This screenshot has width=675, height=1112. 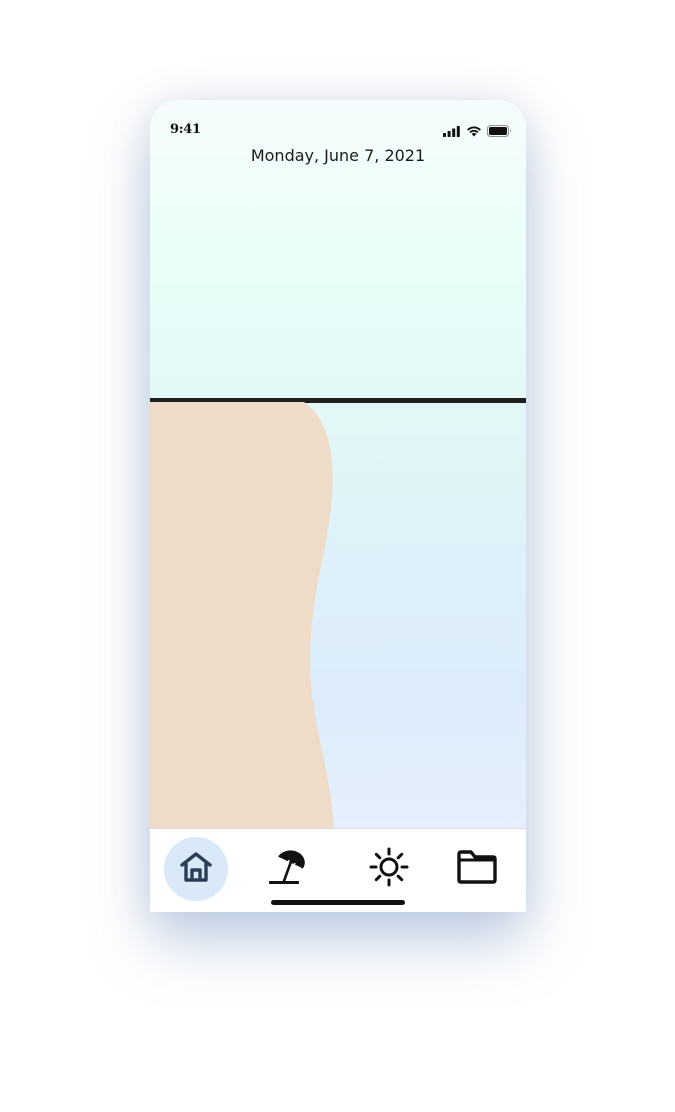 I want to click on home-icon, so click(x=196, y=869).